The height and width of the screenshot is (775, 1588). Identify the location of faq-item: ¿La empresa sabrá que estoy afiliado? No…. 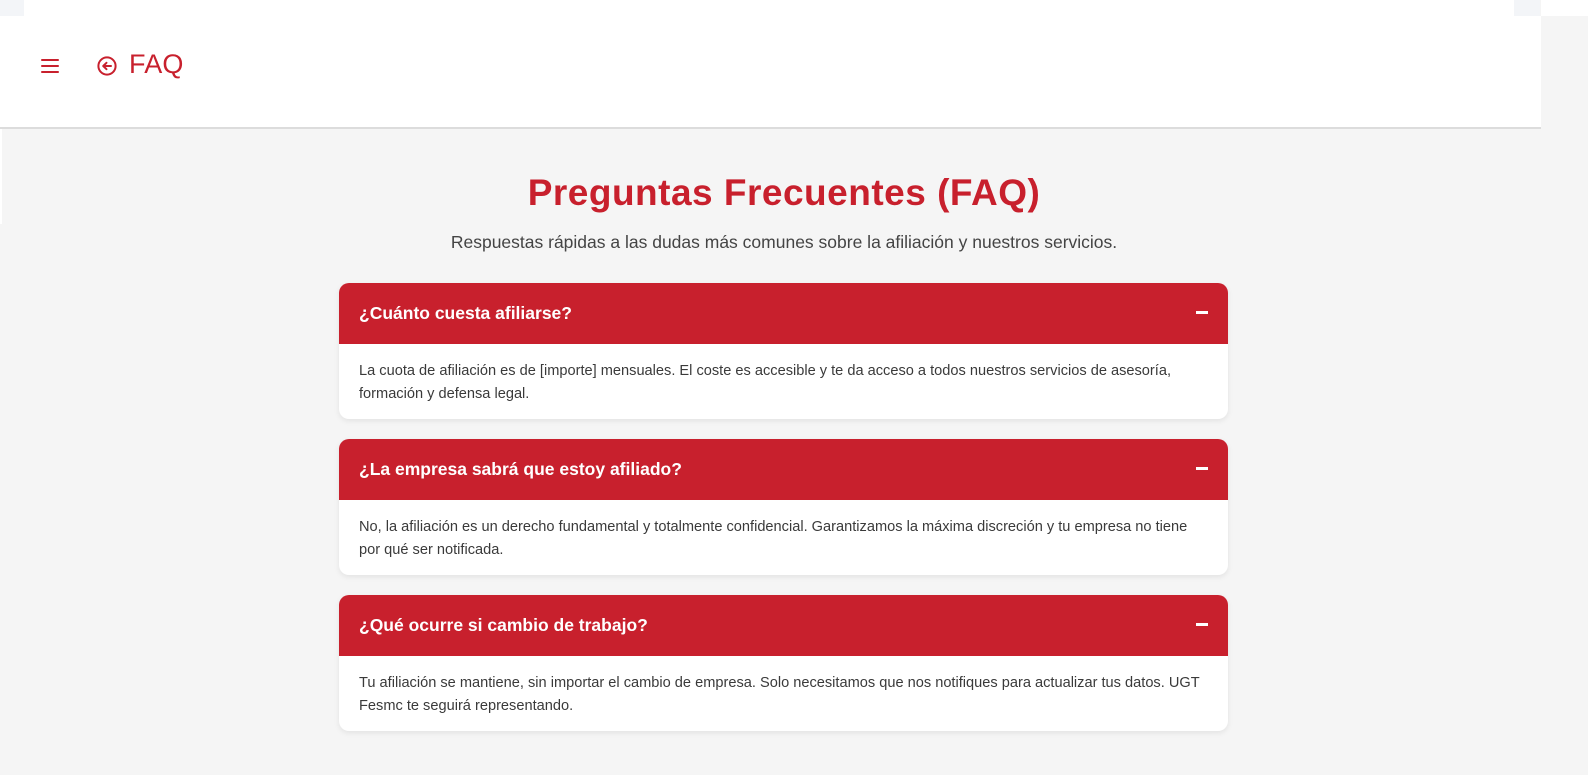
(783, 507).